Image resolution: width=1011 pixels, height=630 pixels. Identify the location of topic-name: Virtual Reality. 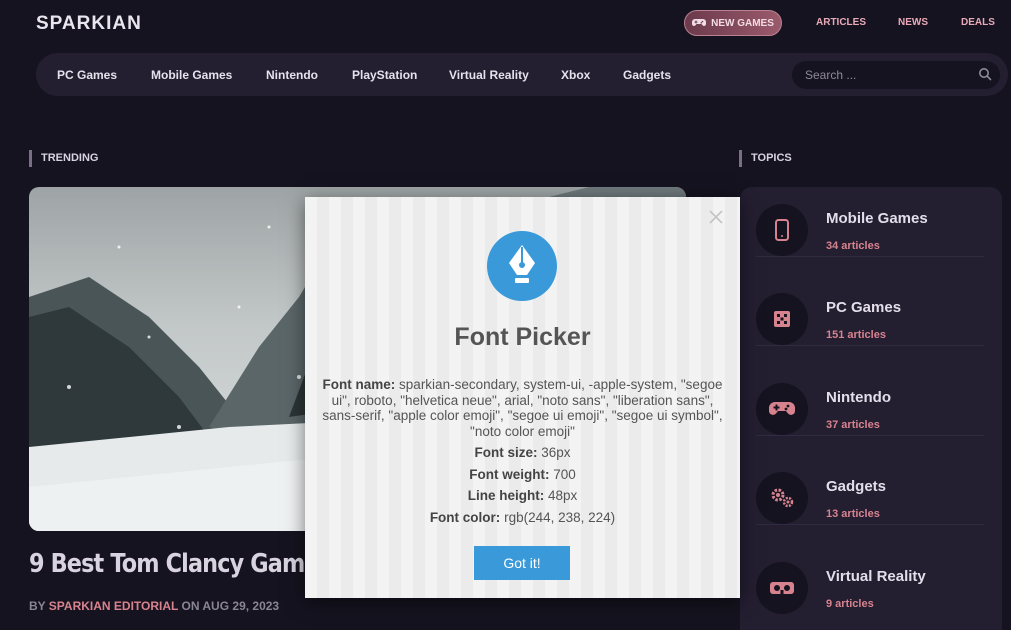
(876, 576).